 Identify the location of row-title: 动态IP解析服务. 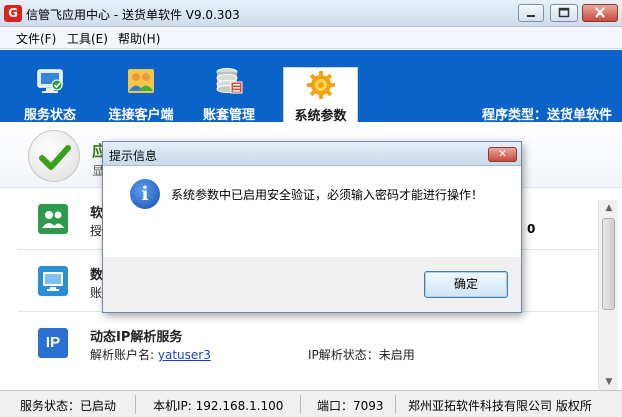
(136, 337).